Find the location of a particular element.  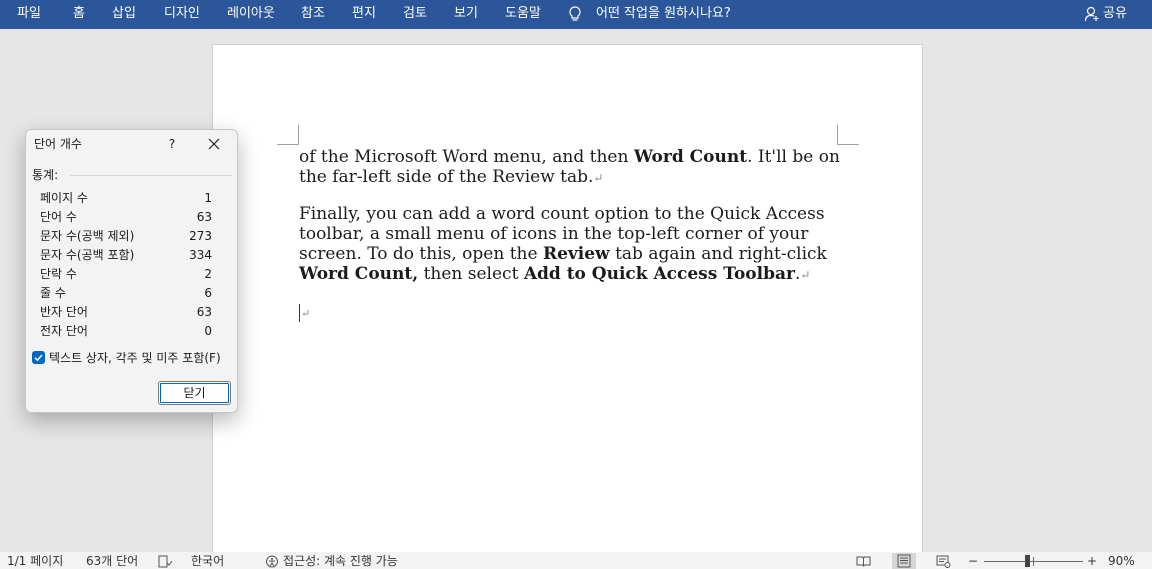

stat-value: 2 is located at coordinates (208, 274).